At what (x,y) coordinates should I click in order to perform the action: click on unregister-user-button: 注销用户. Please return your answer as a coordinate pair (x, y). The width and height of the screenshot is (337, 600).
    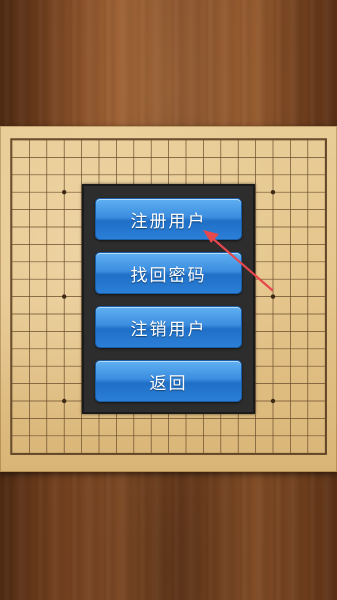
    Looking at the image, I should click on (168, 327).